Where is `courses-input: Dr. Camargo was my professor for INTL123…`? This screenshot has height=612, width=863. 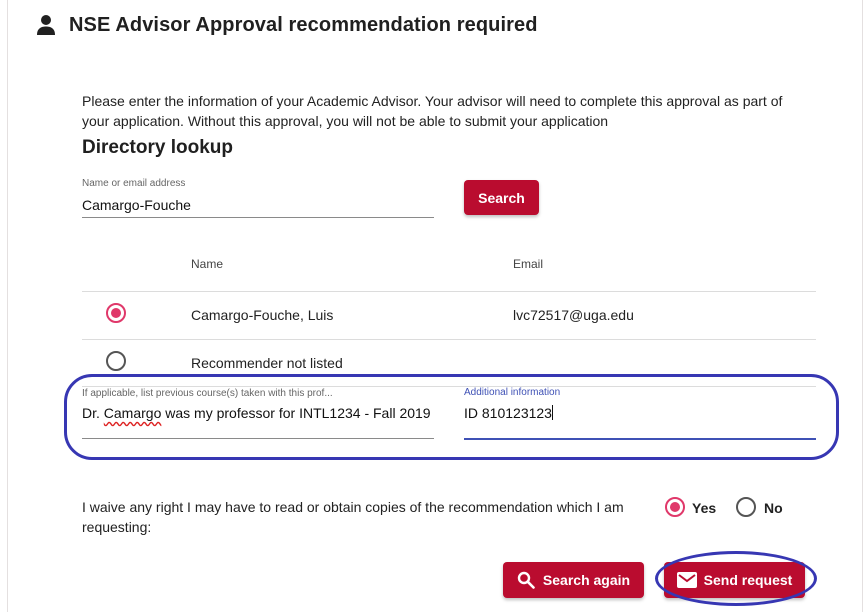 courses-input: Dr. Camargo was my professor for INTL123… is located at coordinates (258, 413).